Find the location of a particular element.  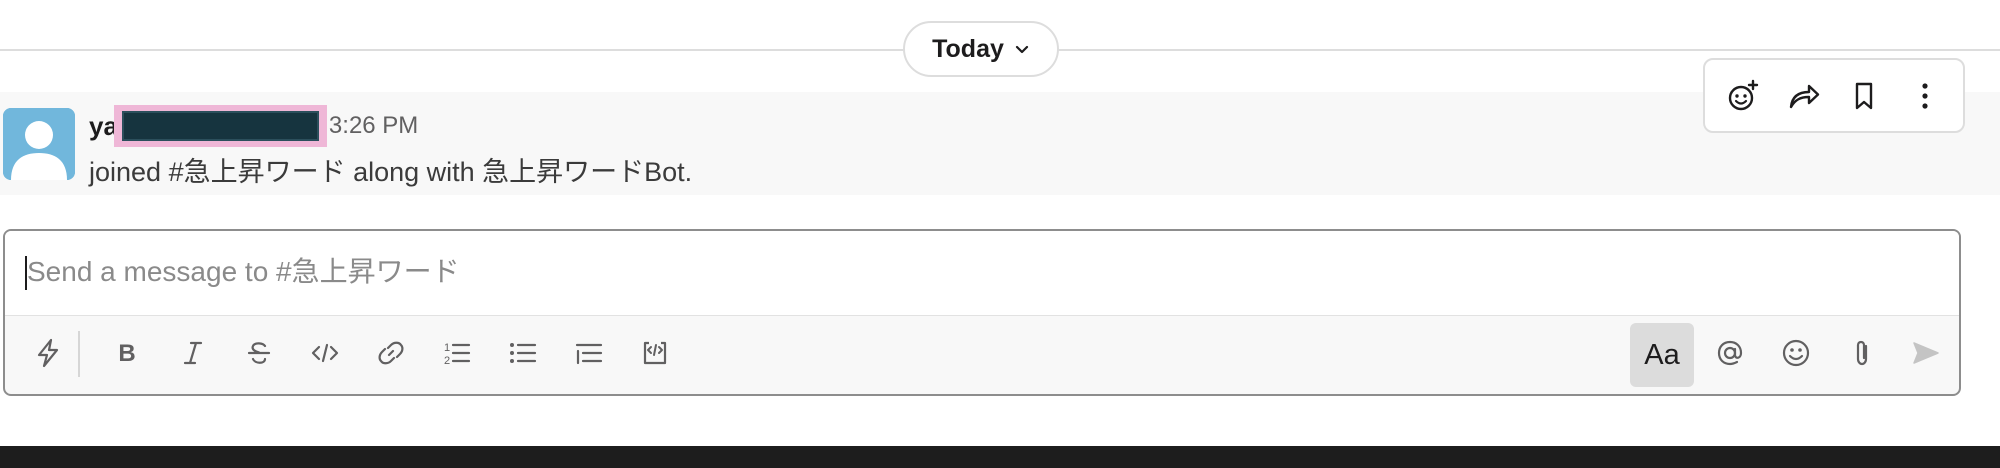

formatting-toggle-label: Aa is located at coordinates (1662, 354).